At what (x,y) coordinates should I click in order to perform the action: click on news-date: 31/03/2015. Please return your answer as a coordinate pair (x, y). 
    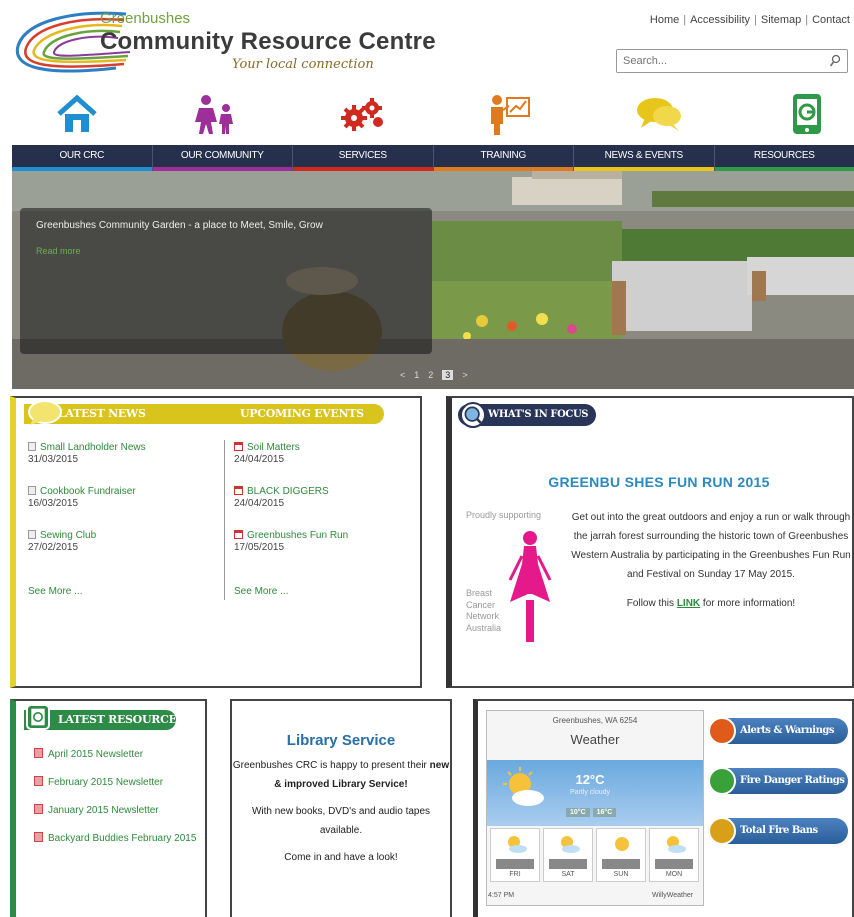
    Looking at the image, I should click on (53, 459).